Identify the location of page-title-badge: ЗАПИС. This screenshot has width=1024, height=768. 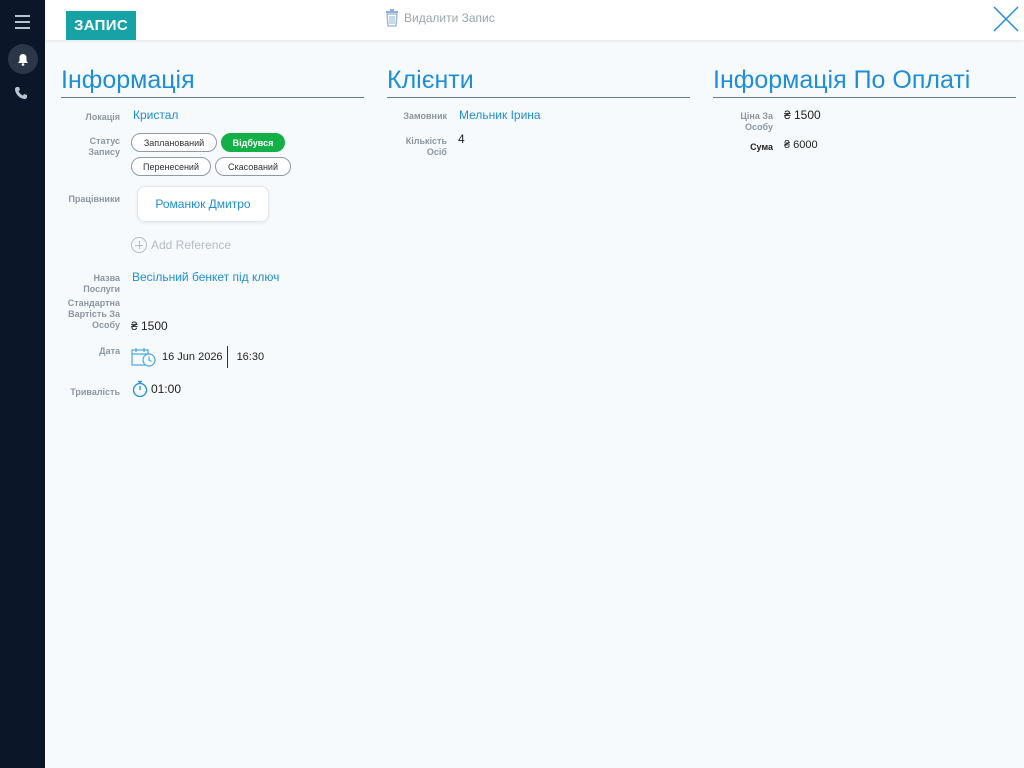
(101, 25).